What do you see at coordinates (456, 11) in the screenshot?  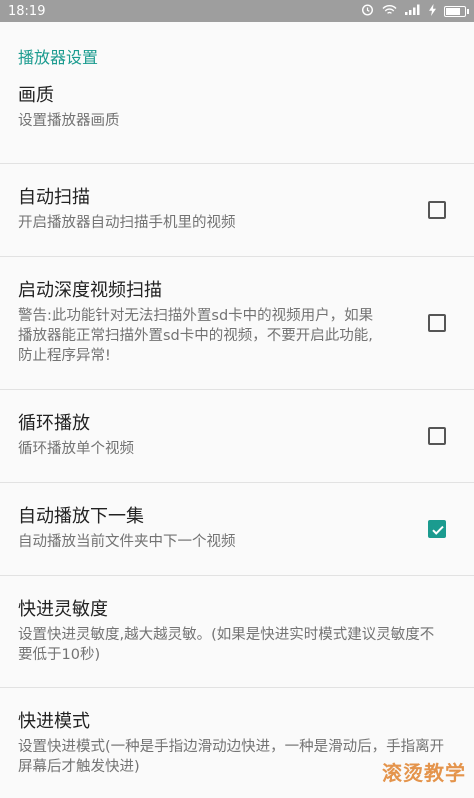 I see `battery-icon` at bounding box center [456, 11].